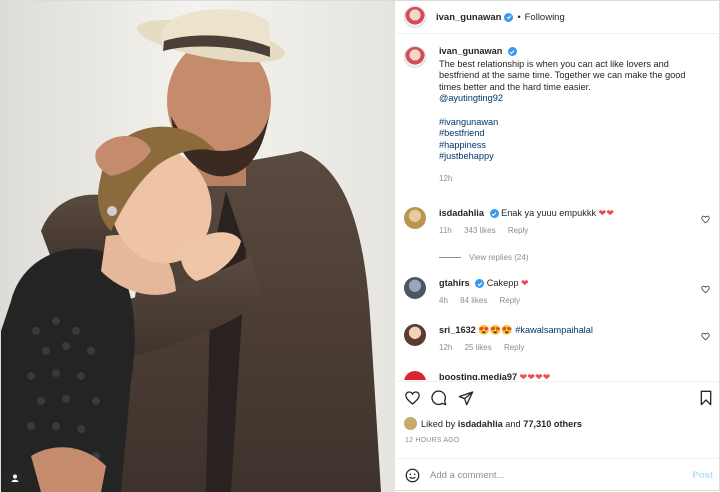  Describe the element at coordinates (574, 157) in the screenshot. I see `hashtag-link: #justbehappy` at that location.